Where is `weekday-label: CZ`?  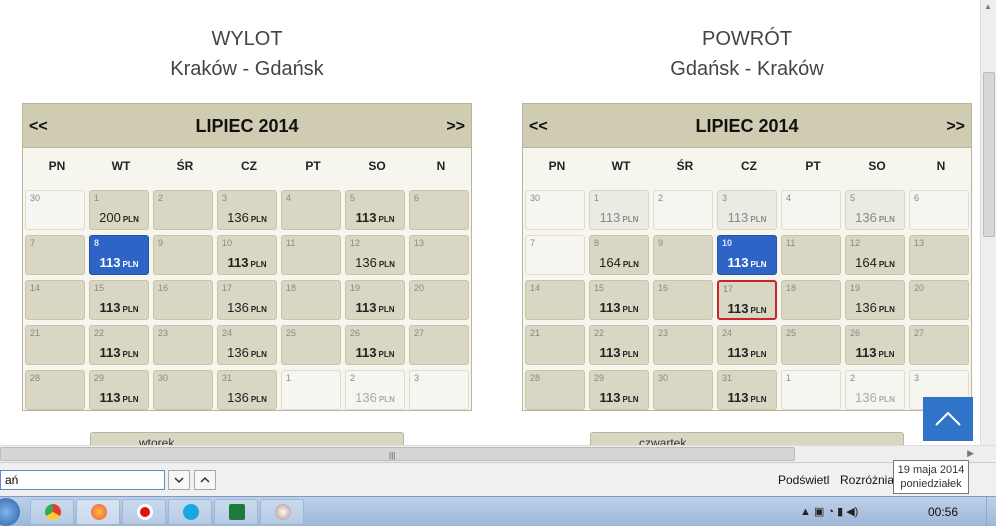
weekday-label: CZ is located at coordinates (249, 166).